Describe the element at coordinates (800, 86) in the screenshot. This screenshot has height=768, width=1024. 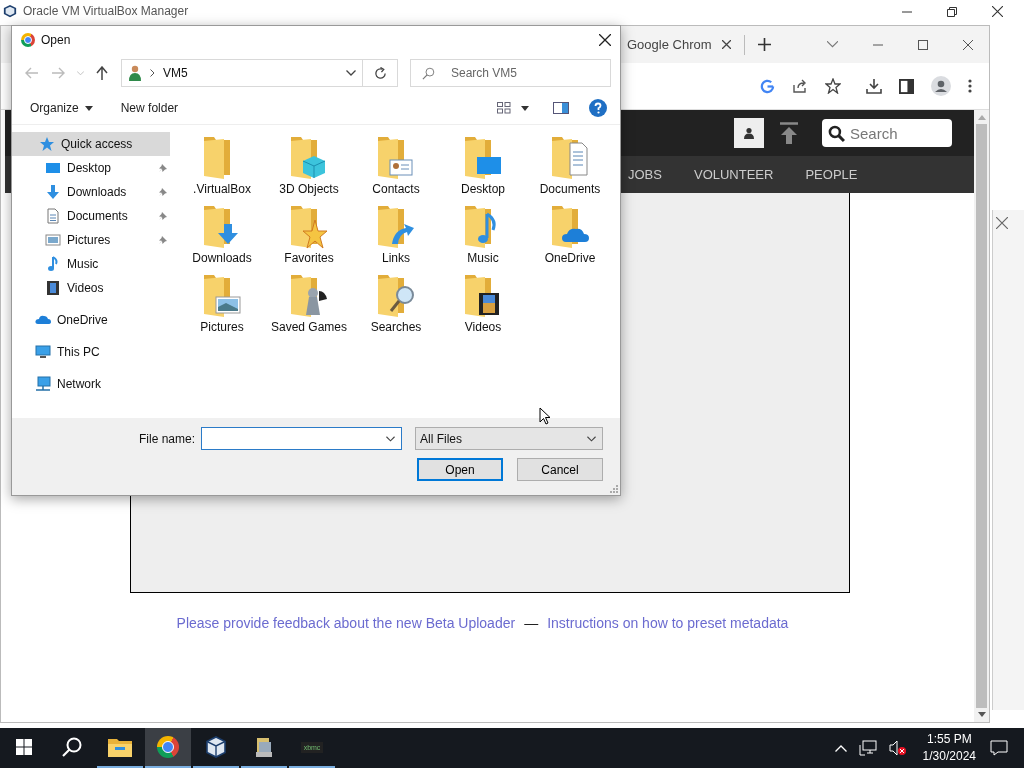
I see `share-icon` at that location.